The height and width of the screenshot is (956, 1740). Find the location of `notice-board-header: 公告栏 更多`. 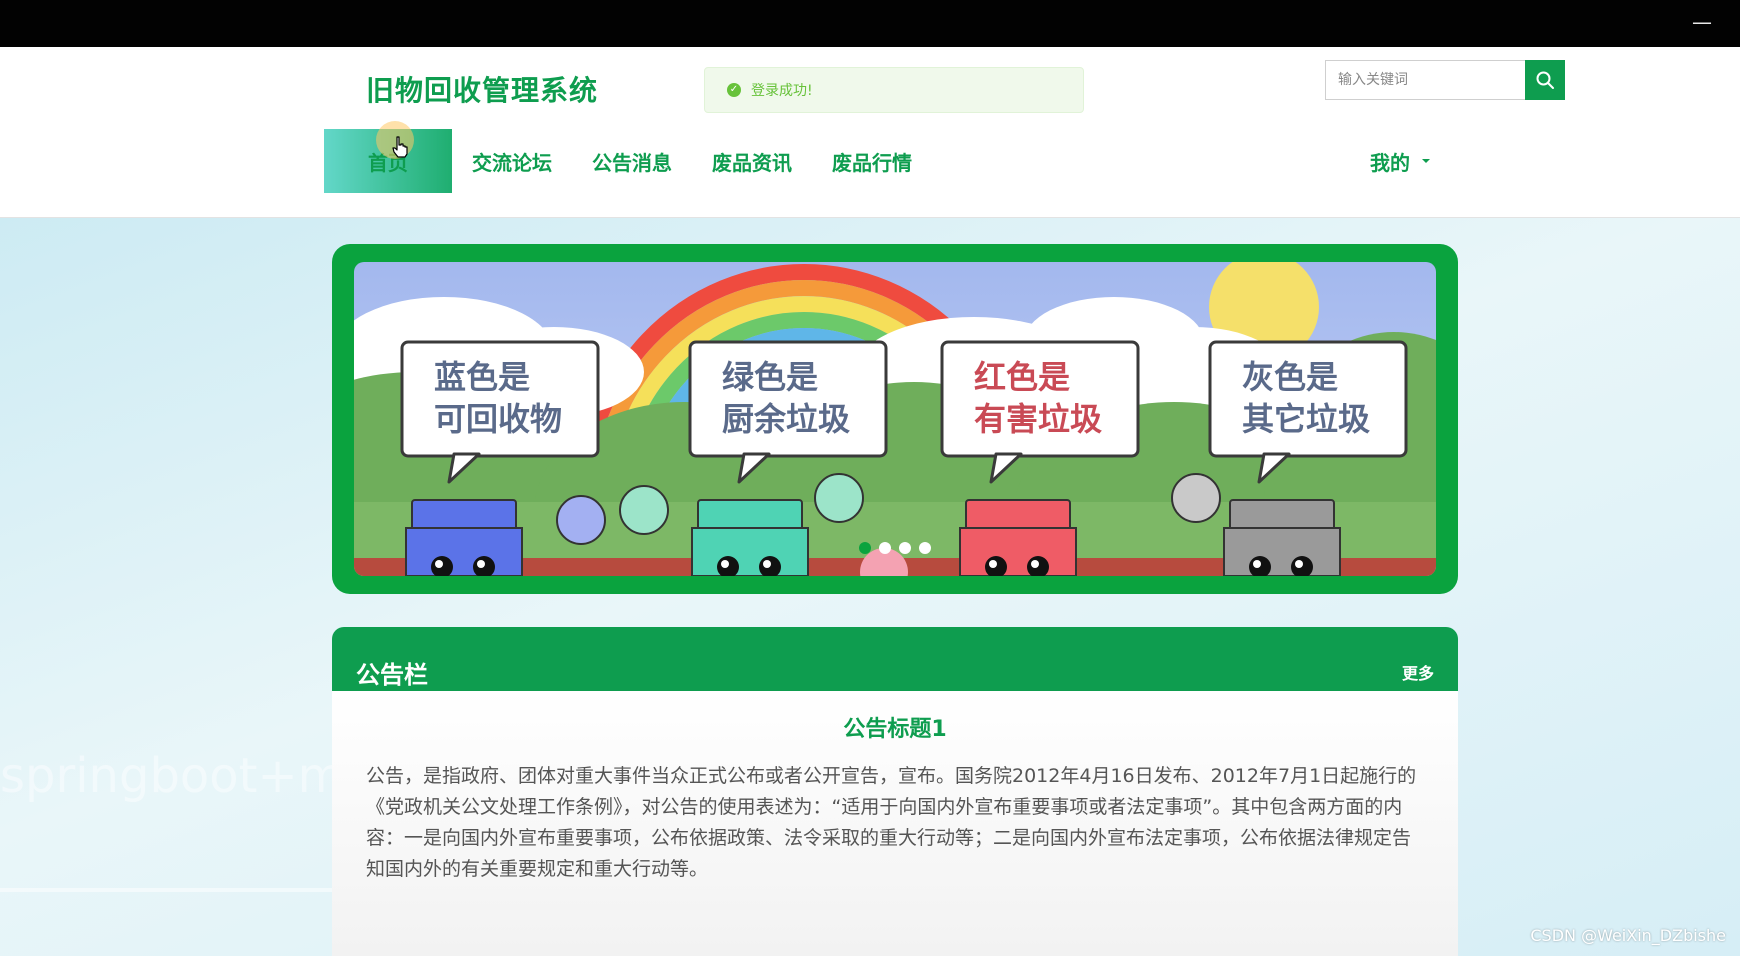

notice-board-header: 公告栏 更多 is located at coordinates (895, 659).